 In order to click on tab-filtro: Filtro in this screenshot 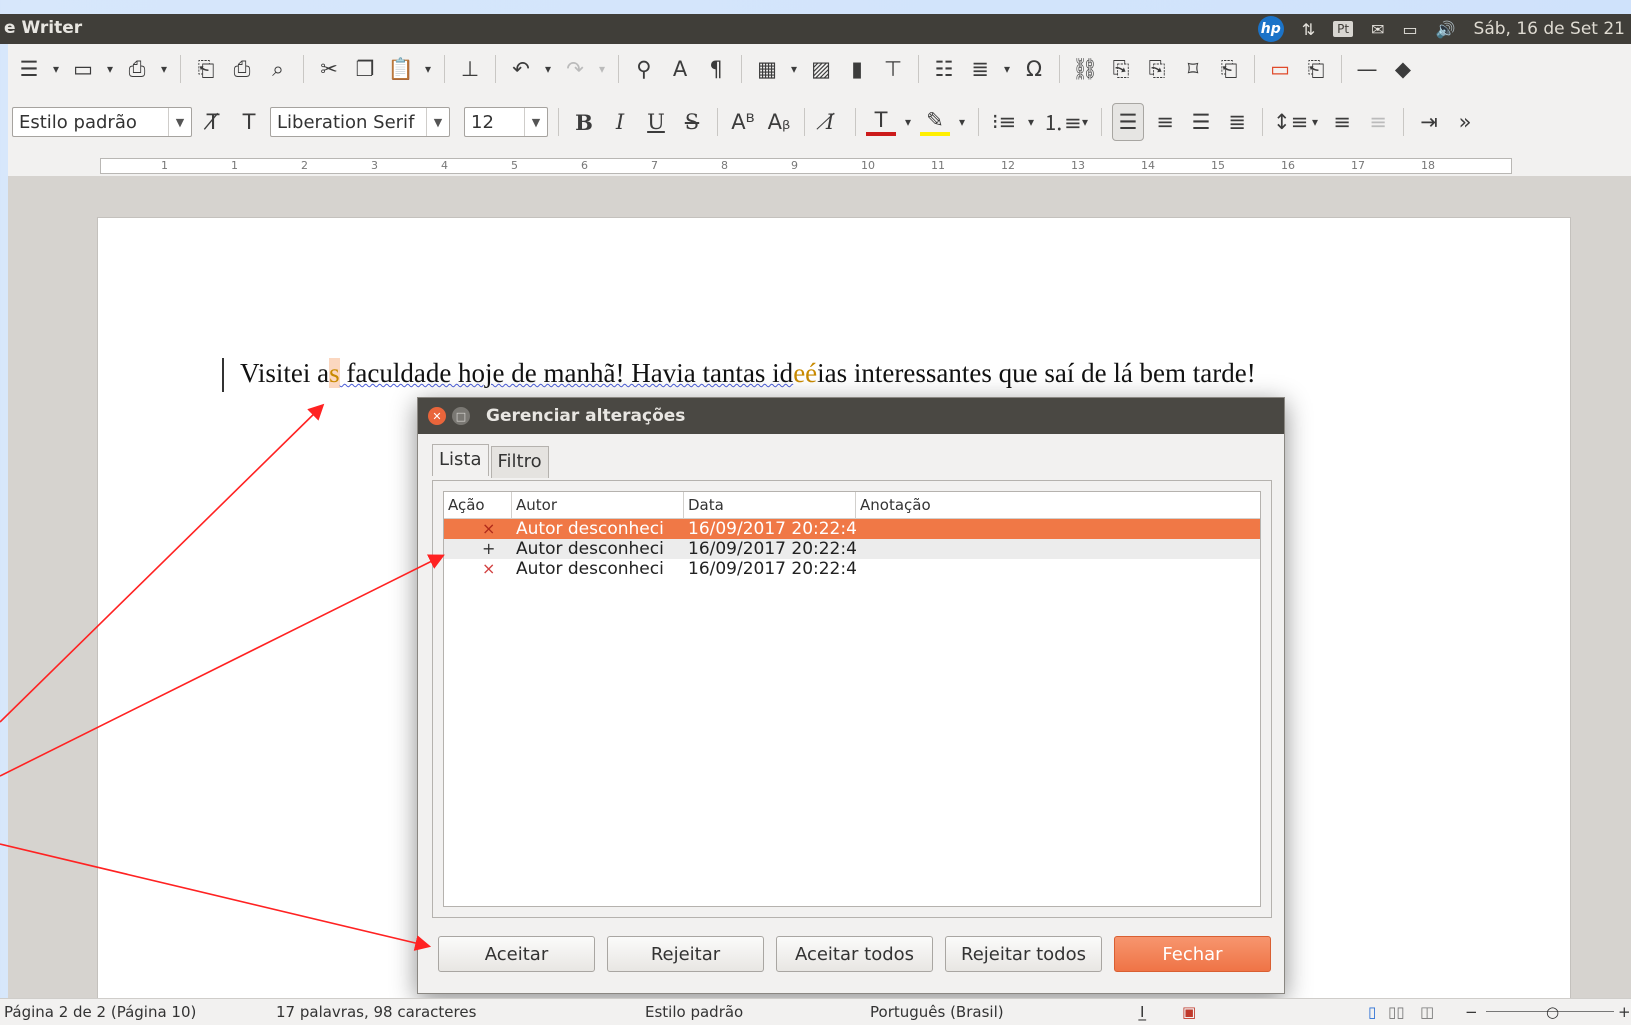, I will do `click(519, 462)`.